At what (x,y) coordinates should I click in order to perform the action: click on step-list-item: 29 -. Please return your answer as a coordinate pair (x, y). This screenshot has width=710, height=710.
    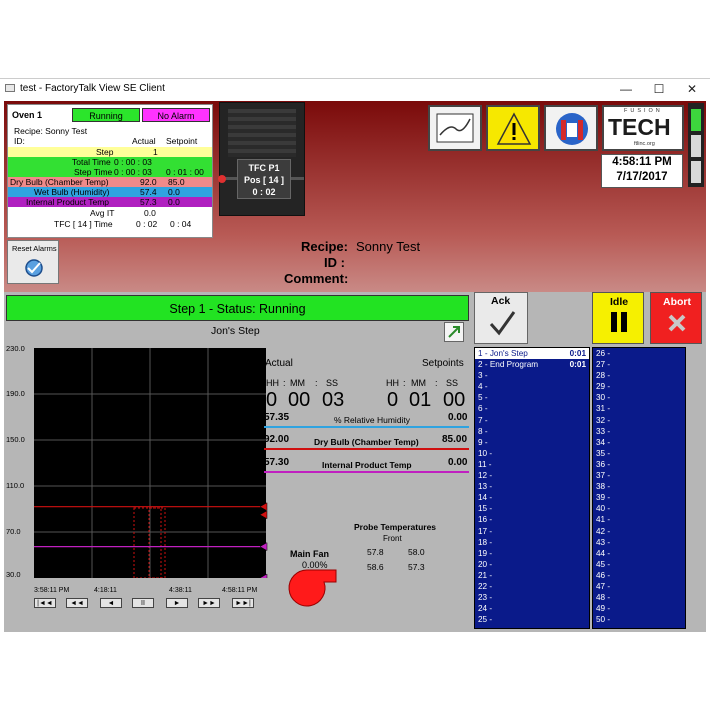
    Looking at the image, I should click on (639, 386).